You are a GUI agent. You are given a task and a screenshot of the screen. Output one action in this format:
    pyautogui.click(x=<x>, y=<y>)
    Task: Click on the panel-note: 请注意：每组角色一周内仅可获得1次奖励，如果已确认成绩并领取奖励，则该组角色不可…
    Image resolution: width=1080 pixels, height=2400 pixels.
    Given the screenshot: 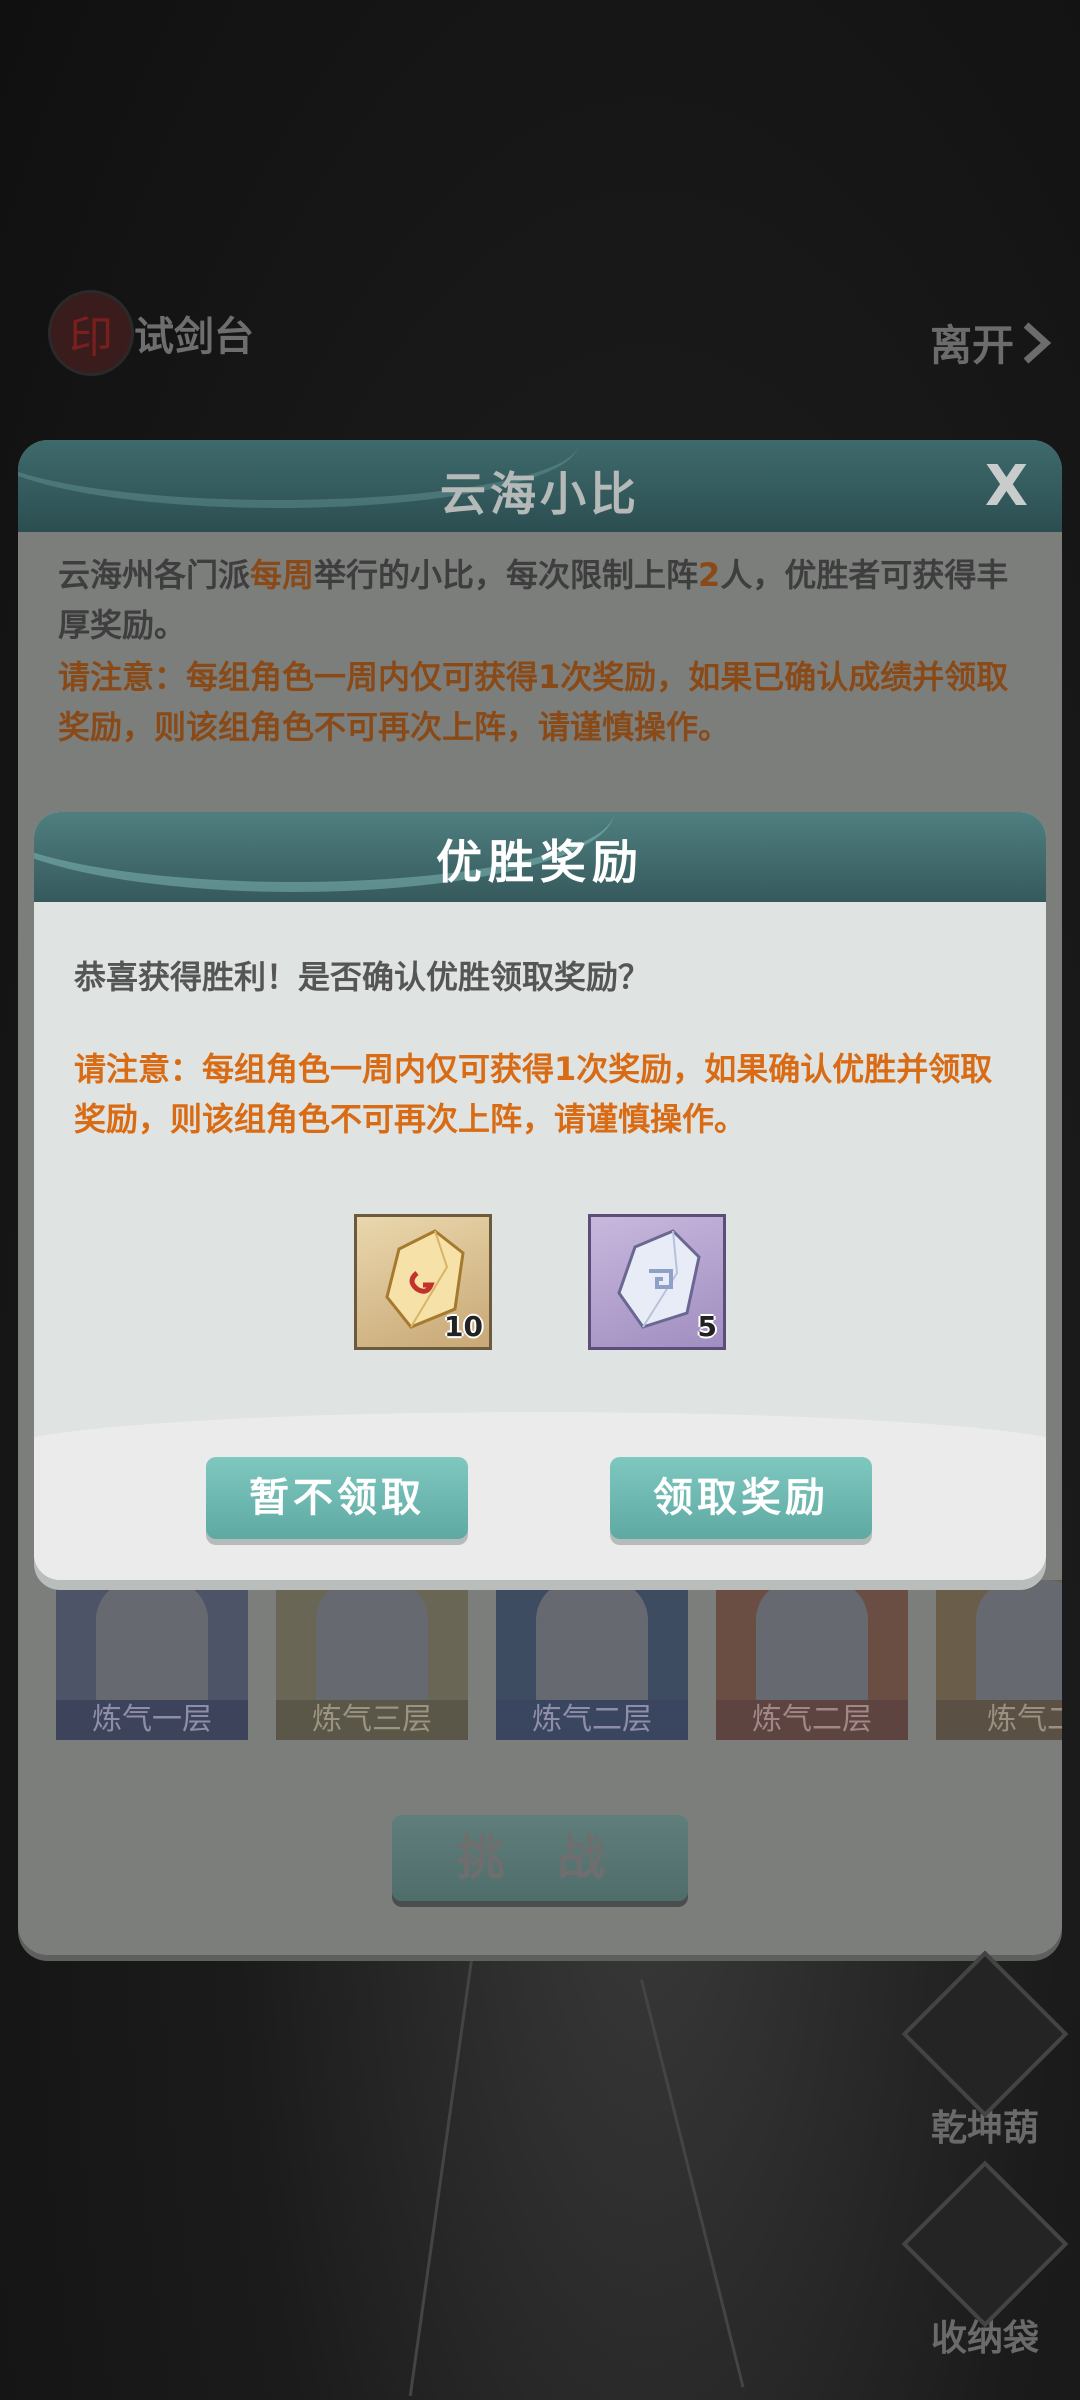 What is the action you would take?
    pyautogui.click(x=533, y=702)
    